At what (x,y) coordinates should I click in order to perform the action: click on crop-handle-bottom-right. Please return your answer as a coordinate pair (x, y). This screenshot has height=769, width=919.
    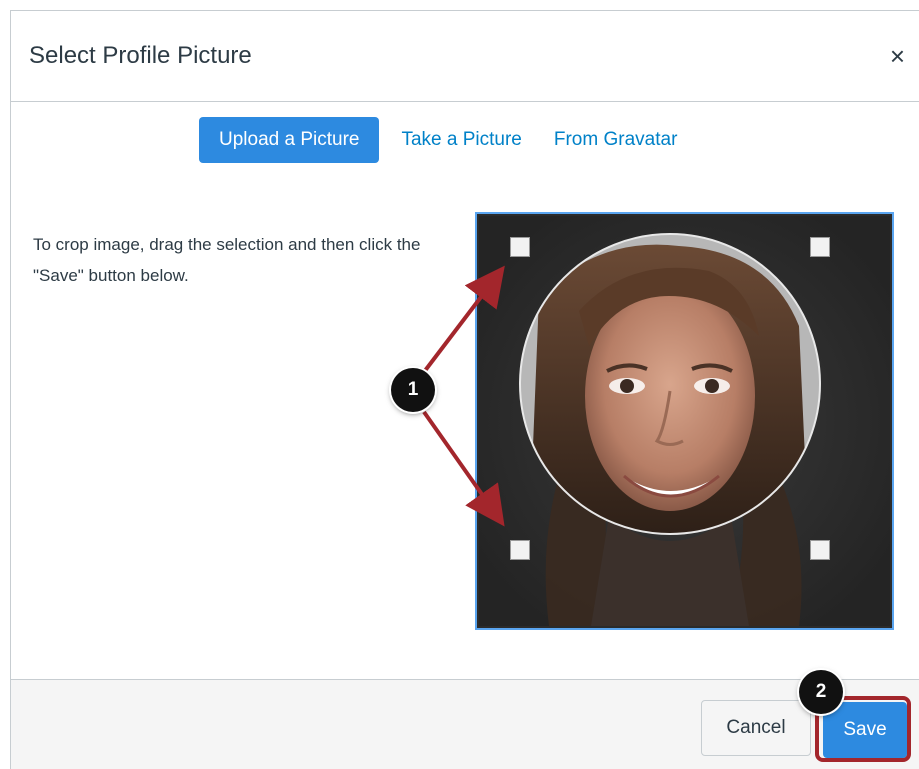
    Looking at the image, I should click on (820, 550).